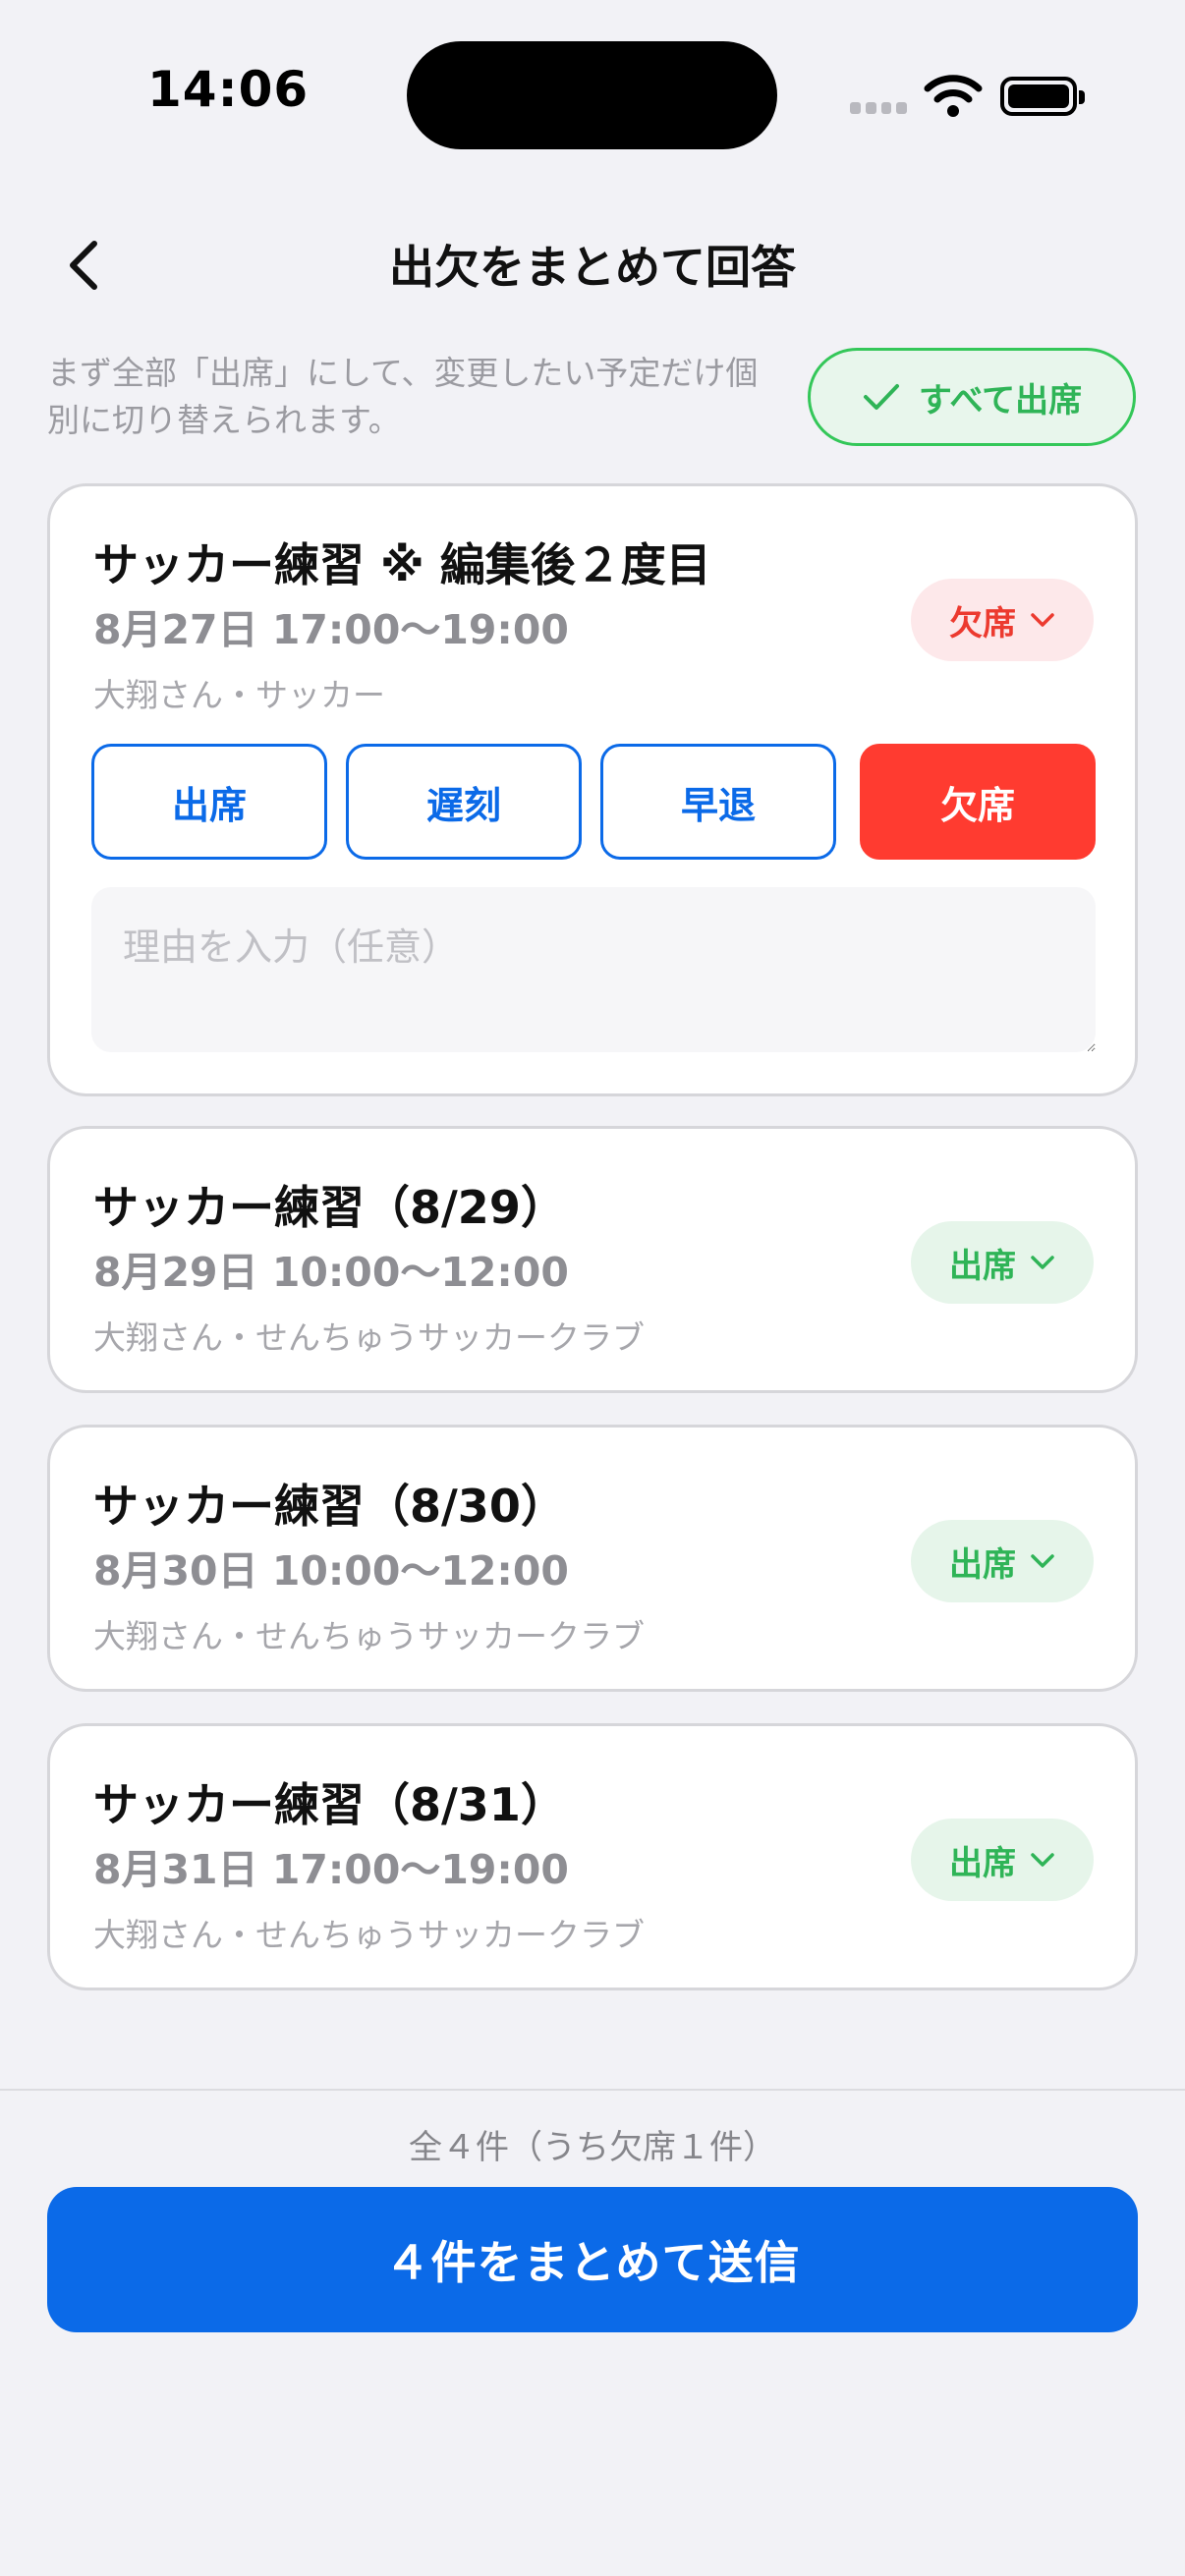 The width and height of the screenshot is (1185, 2576). Describe the element at coordinates (954, 96) in the screenshot. I see `wifi-icon` at that location.